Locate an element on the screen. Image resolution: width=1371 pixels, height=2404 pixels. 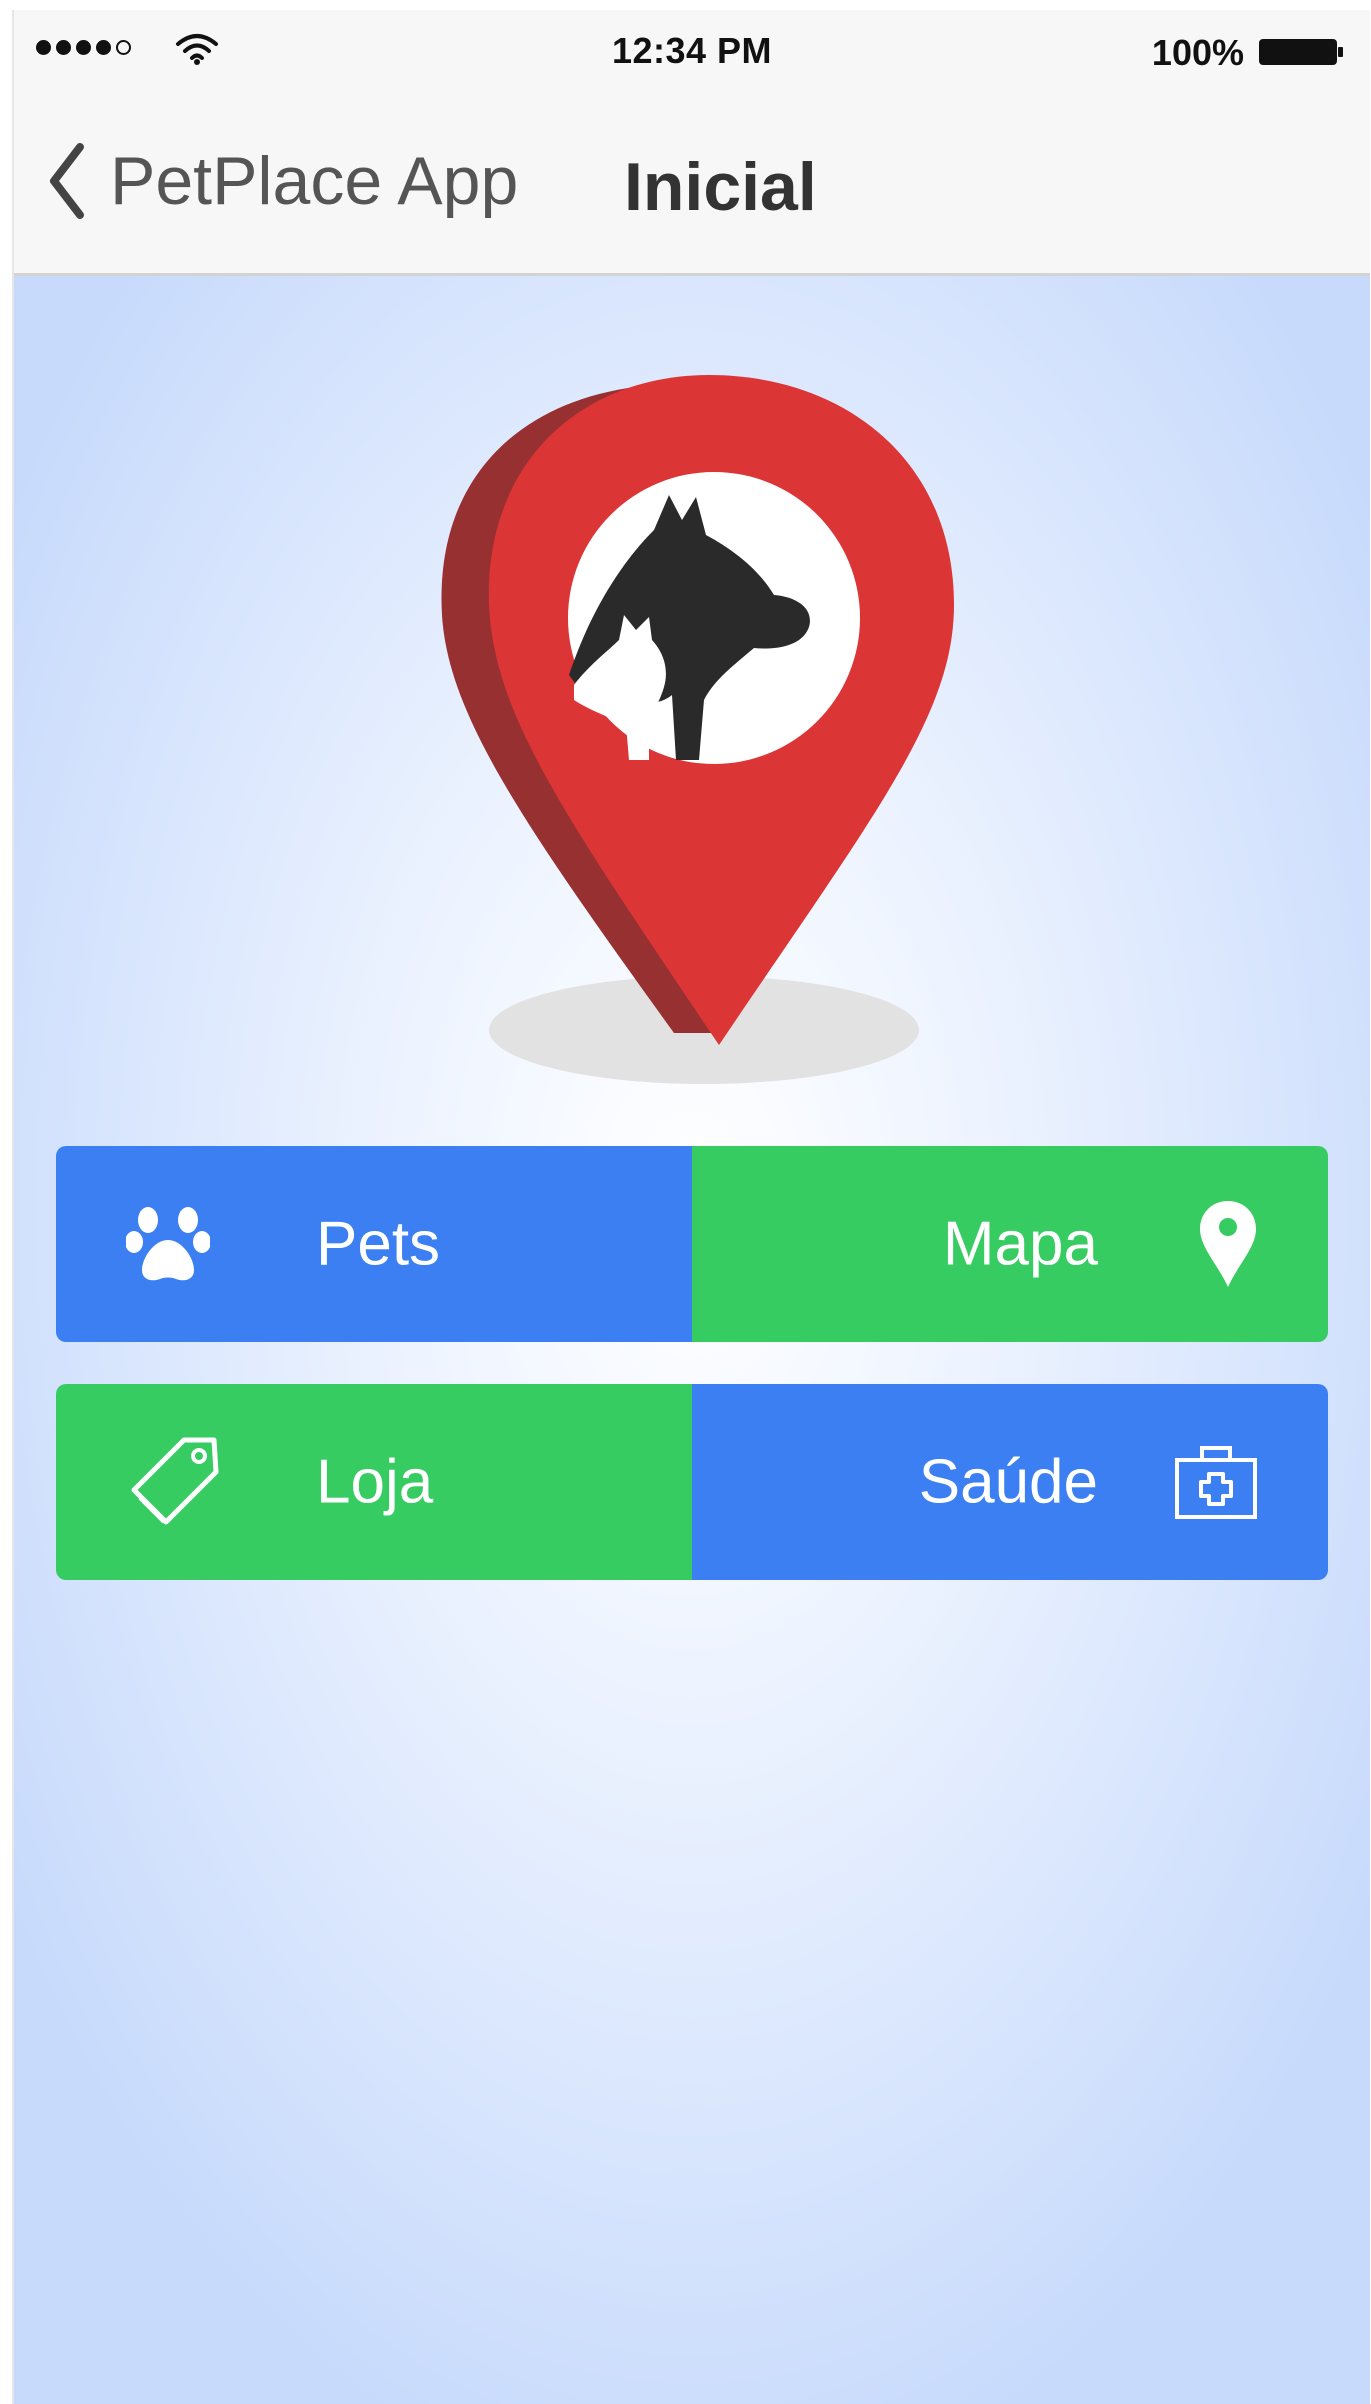
menu-row-2: Loja Saúde is located at coordinates (692, 1482).